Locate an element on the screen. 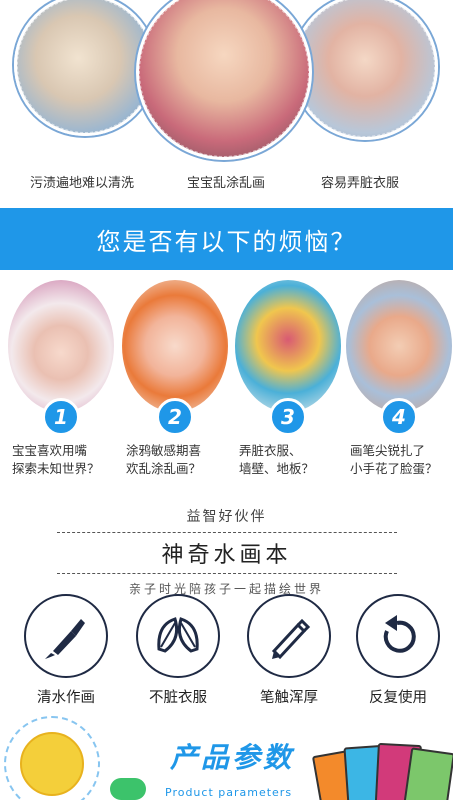 This screenshot has width=453, height=800. number-badge: 4 is located at coordinates (399, 417).